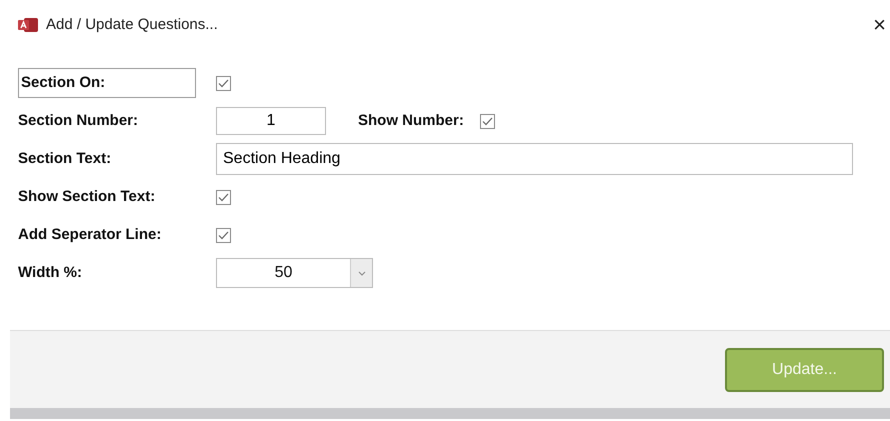 Image resolution: width=890 pixels, height=421 pixels. Describe the element at coordinates (90, 234) in the screenshot. I see `field-label: Add Seperator Line:` at that location.